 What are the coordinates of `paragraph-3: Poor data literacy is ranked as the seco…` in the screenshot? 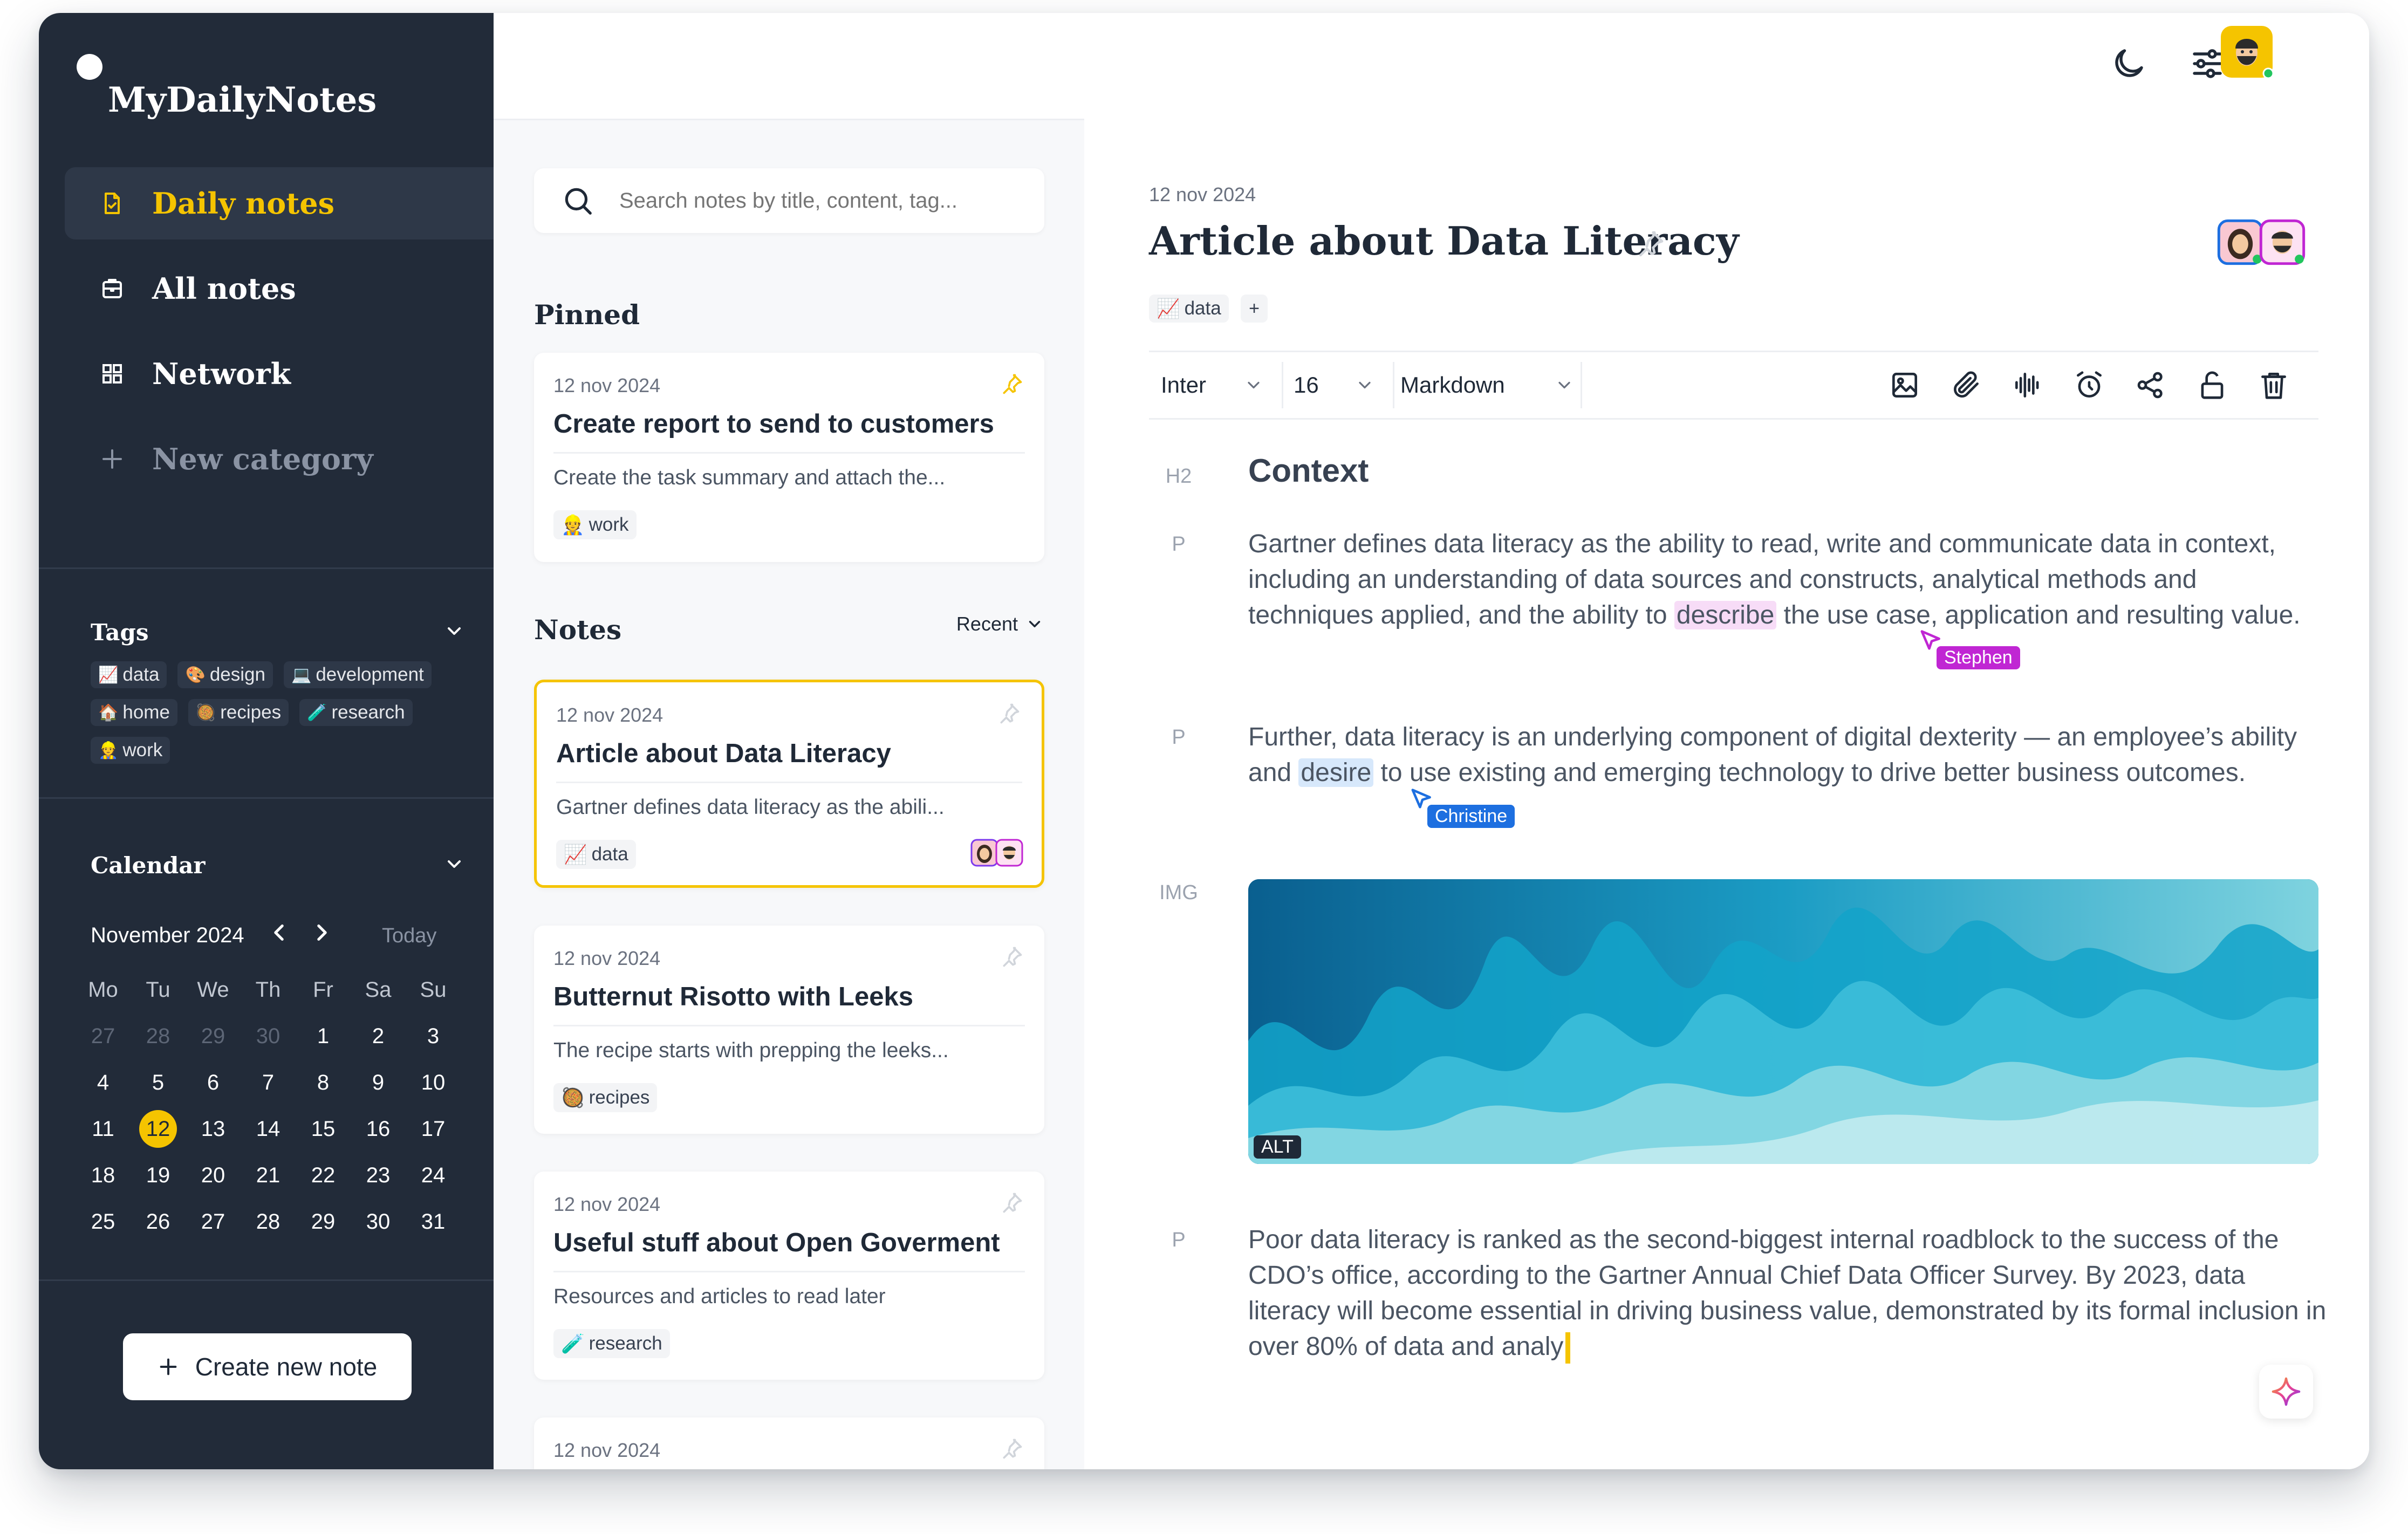 It's located at (1787, 1293).